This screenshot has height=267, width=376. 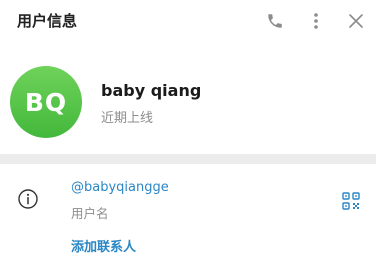 I want to click on more-vertical-icon, so click(x=316, y=21).